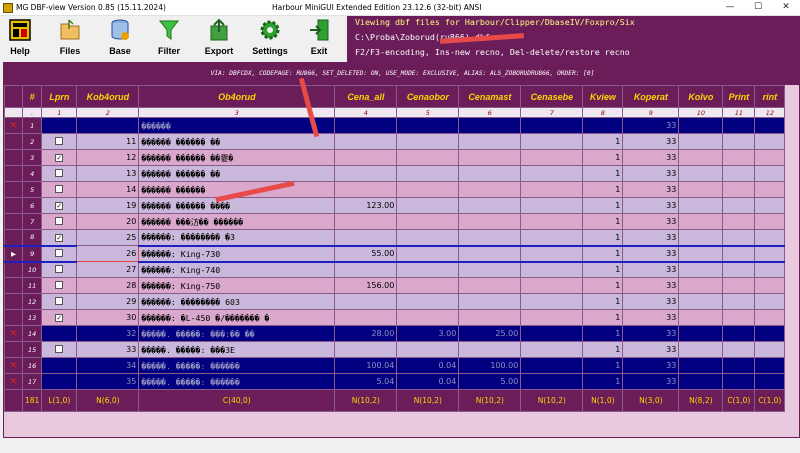 This screenshot has width=800, height=453. Describe the element at coordinates (490, 333) in the screenshot. I see `cell-cenamast: 25.00` at that location.